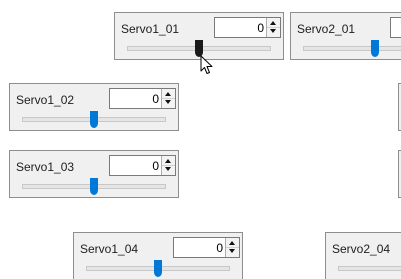 The width and height of the screenshot is (401, 279). Describe the element at coordinates (94, 174) in the screenshot. I see `servo1-03-panel: Servo1_03 0` at that location.